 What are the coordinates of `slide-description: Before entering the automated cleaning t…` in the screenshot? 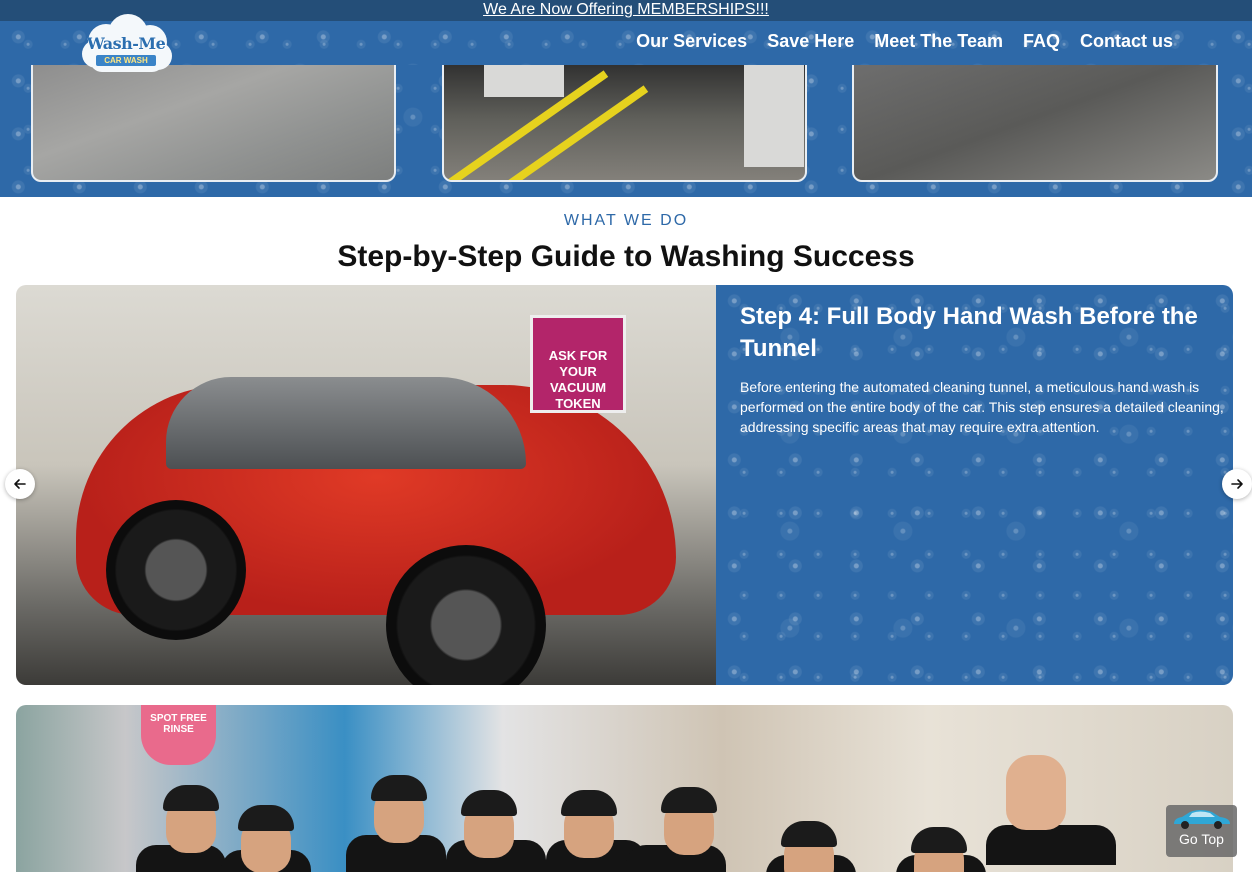 It's located at (982, 407).